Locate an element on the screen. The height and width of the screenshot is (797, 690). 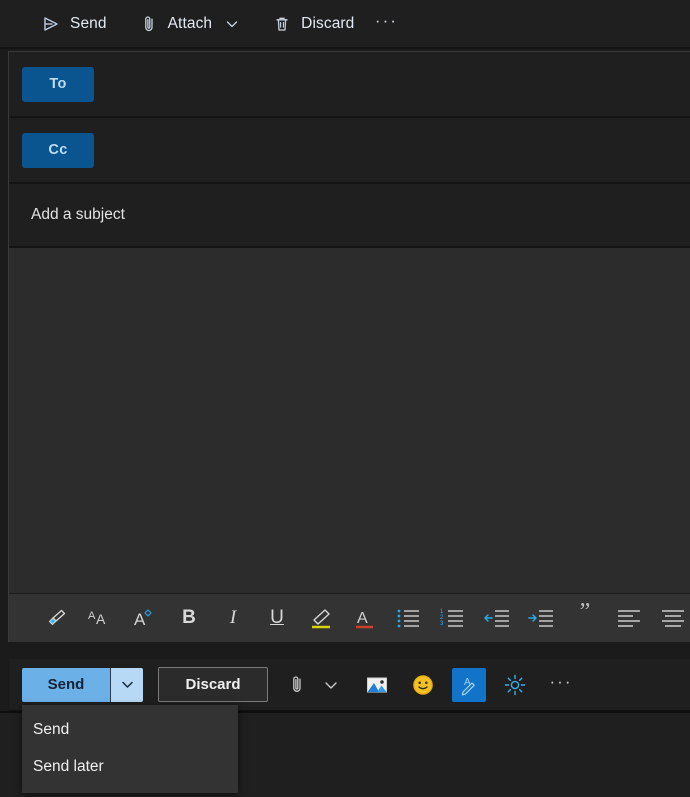
discard-command-button: Discard is located at coordinates (313, 24).